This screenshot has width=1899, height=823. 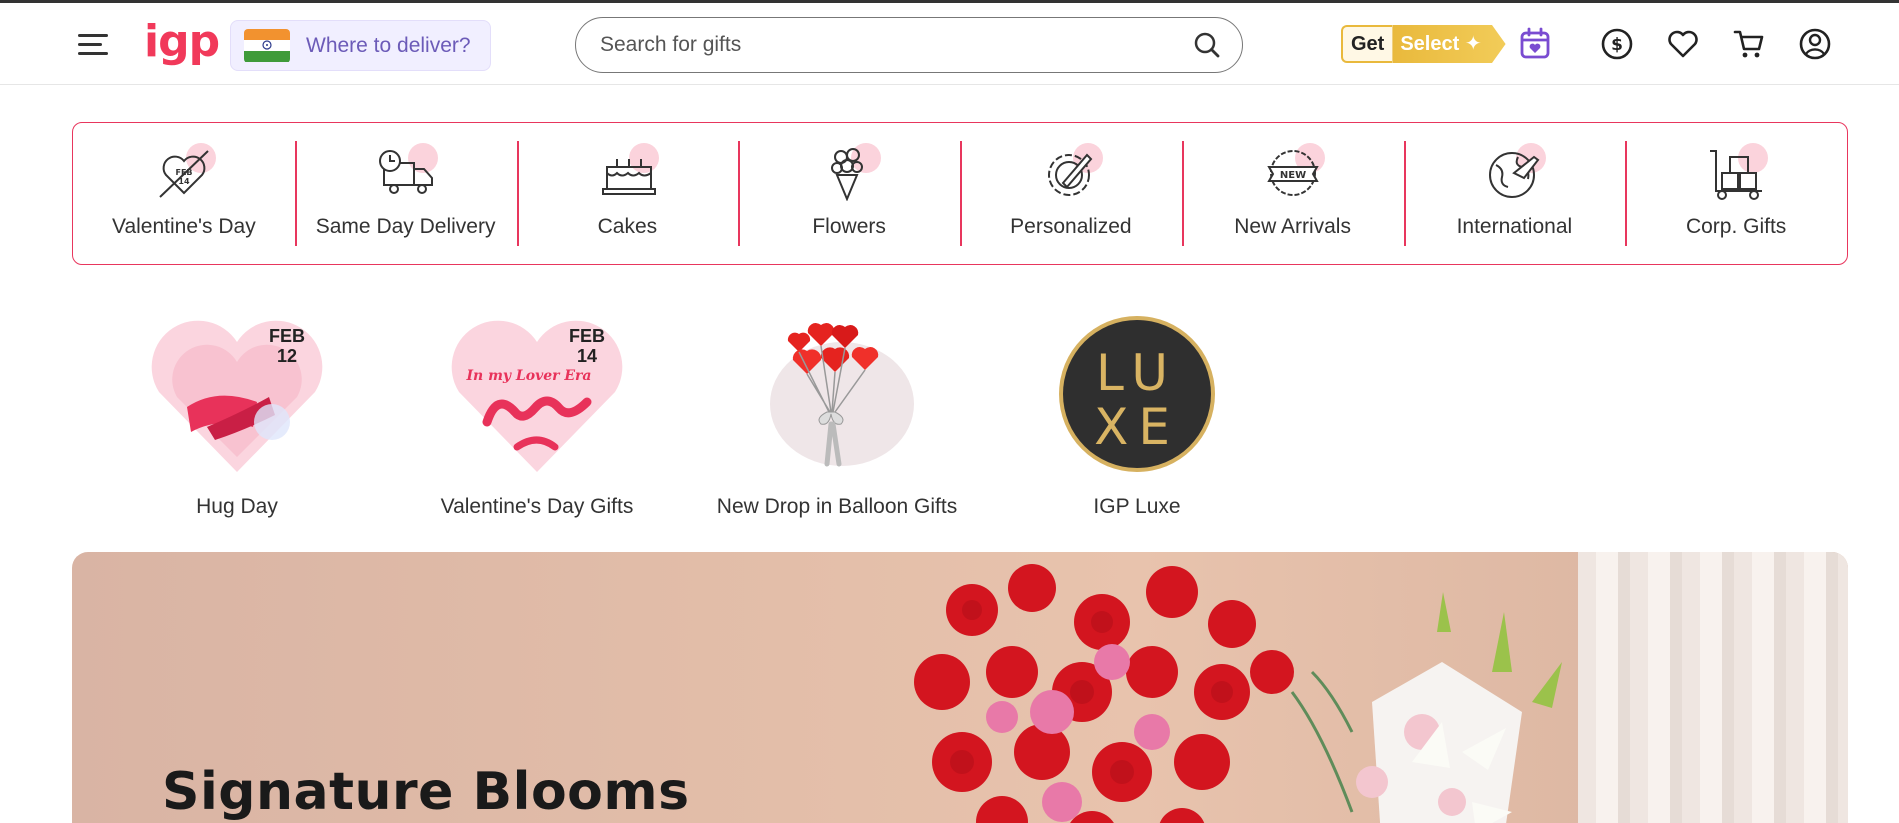 I want to click on category-international: International, so click(x=1514, y=193).